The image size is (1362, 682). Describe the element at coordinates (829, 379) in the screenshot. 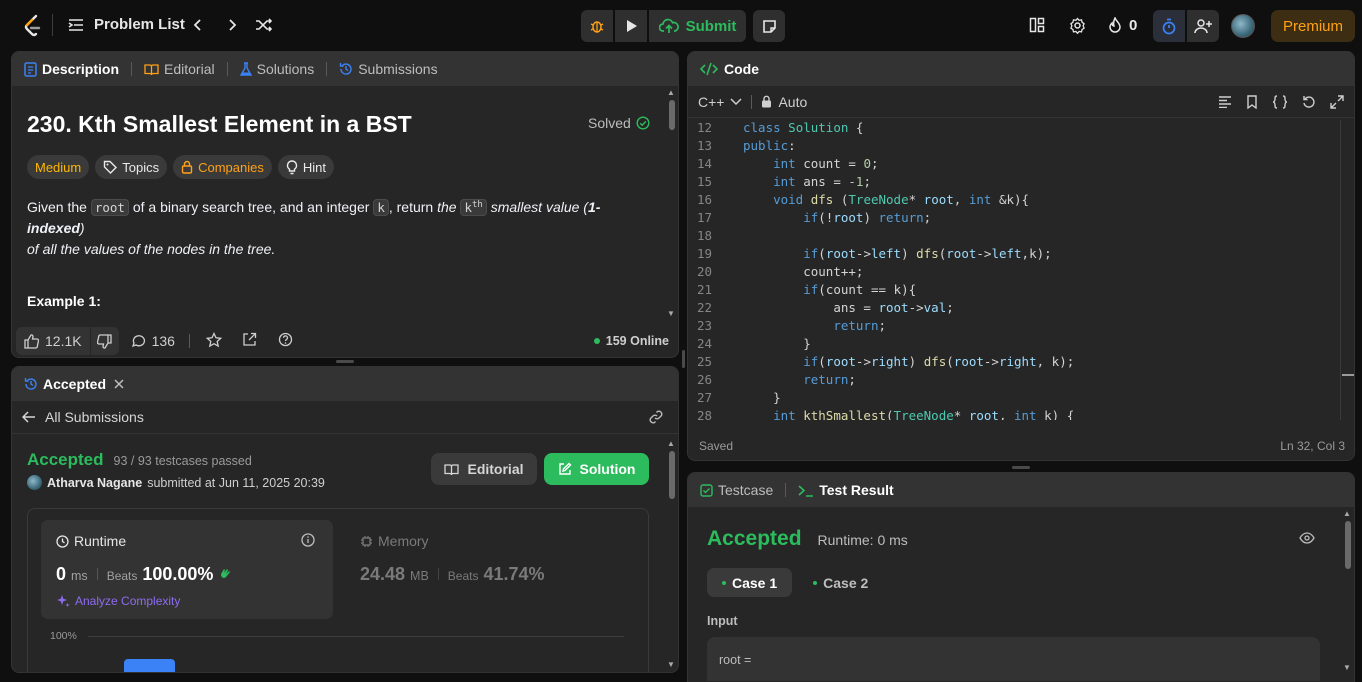

I see `code-text: return;` at that location.